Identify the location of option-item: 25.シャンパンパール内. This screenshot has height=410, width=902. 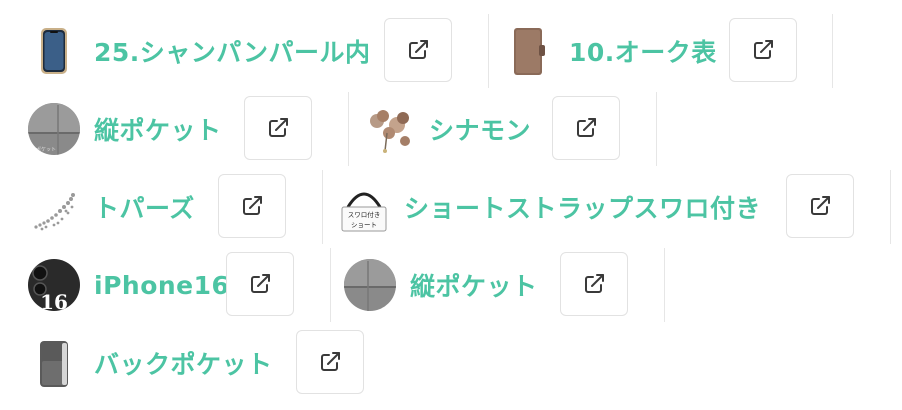
(199, 51).